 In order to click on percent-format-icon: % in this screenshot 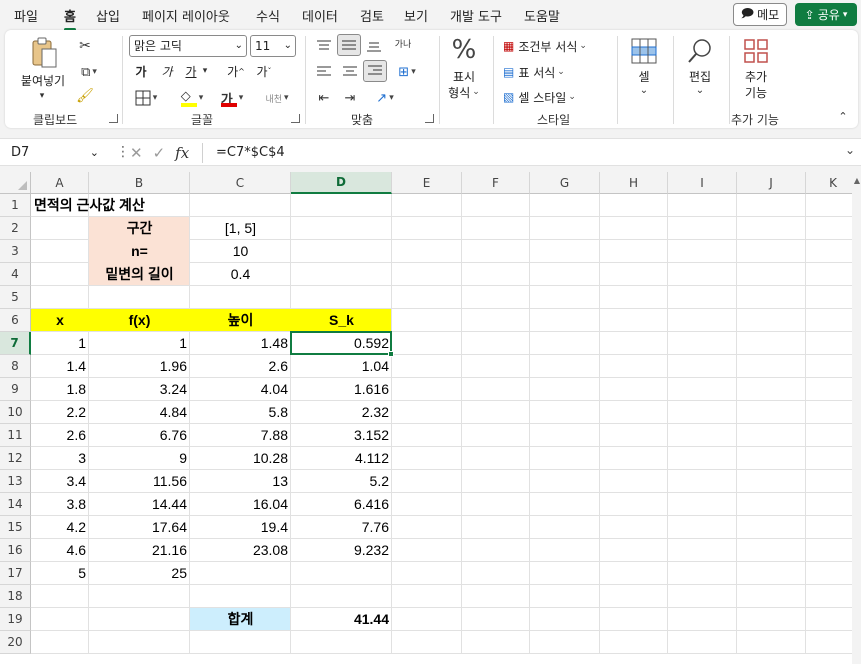, I will do `click(464, 50)`.